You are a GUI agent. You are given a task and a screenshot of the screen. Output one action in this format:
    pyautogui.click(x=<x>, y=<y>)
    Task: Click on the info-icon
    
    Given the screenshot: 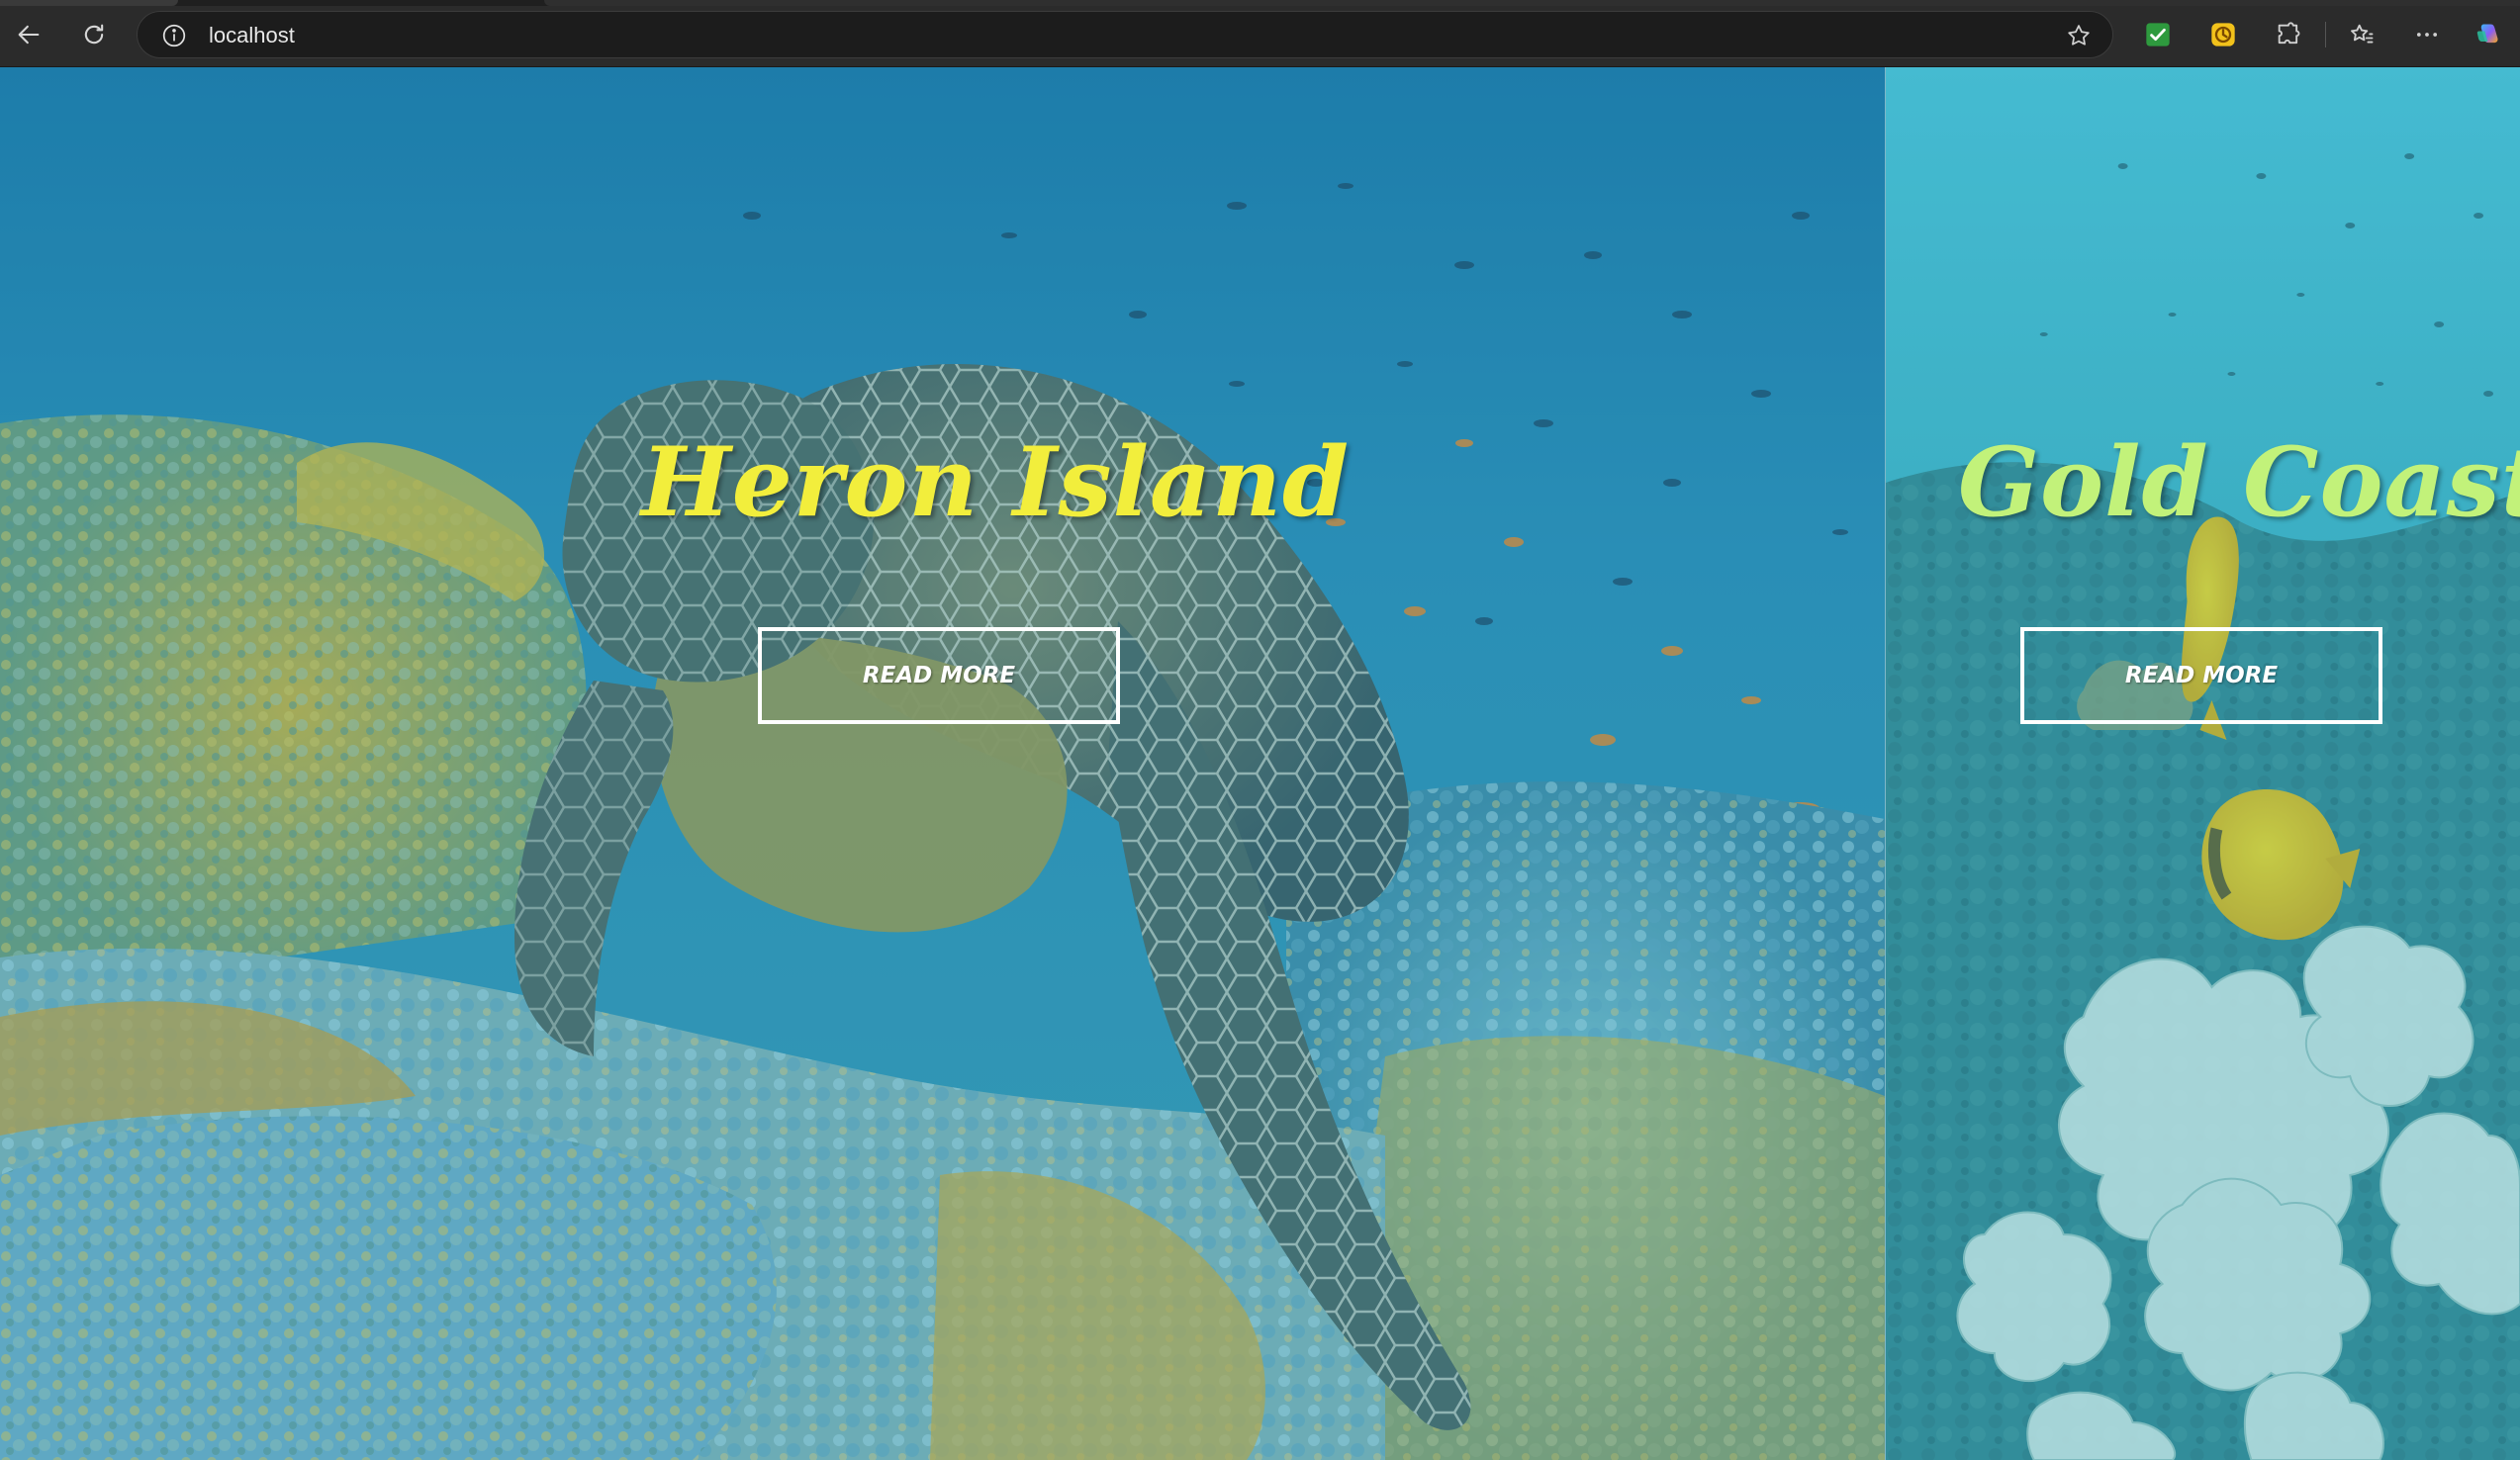 What is the action you would take?
    pyautogui.click(x=174, y=36)
    